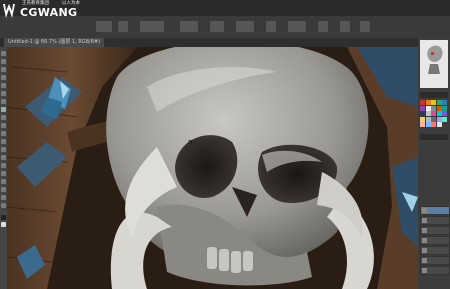 The width and height of the screenshot is (450, 289). What do you see at coordinates (3, 61) in the screenshot?
I see `marquee-tool-icon` at bounding box center [3, 61].